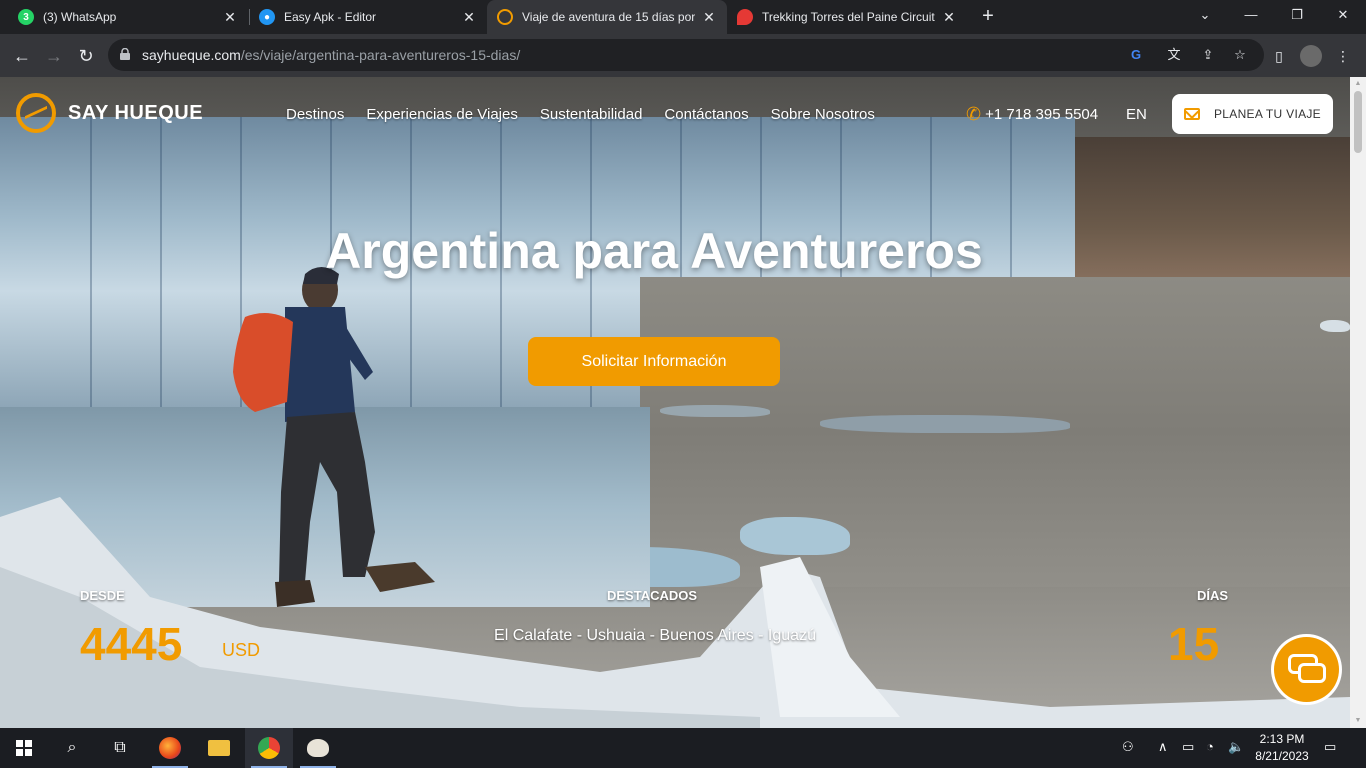 The height and width of the screenshot is (768, 1366). I want to click on tab-easyapk: ● Easy Apk - Editor ✕, so click(368, 17).